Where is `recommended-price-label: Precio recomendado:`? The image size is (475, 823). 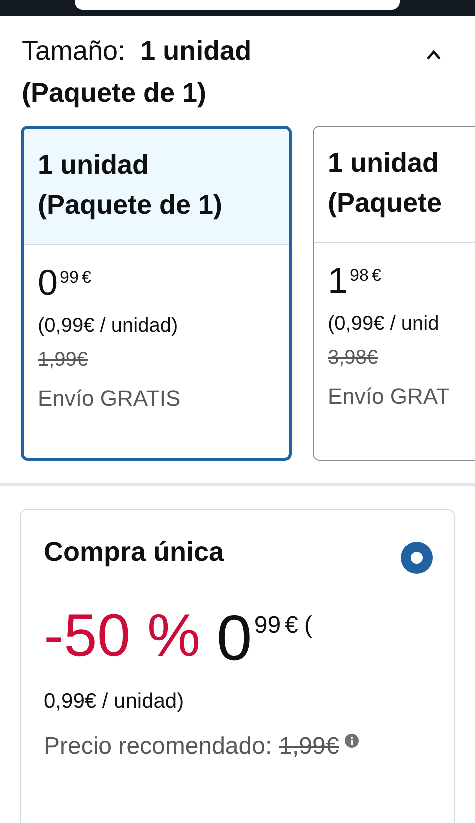
recommended-price-label: Precio recomendado: is located at coordinates (158, 747).